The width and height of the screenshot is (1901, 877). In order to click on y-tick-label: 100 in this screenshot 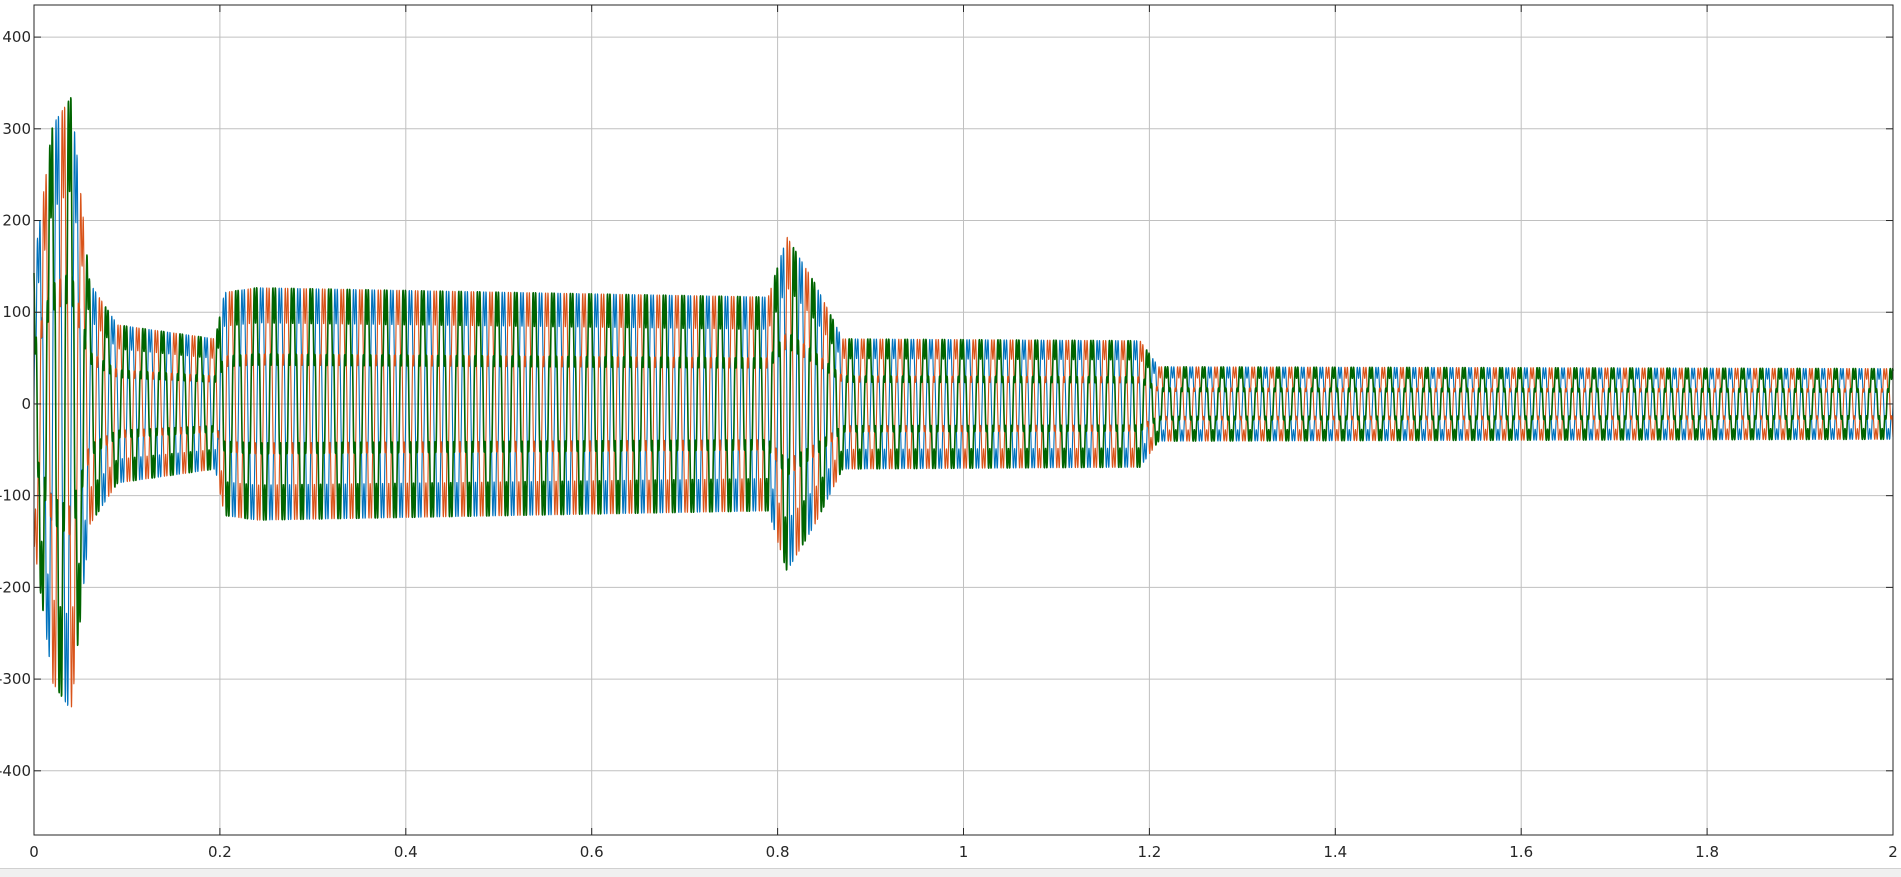, I will do `click(16, 312)`.